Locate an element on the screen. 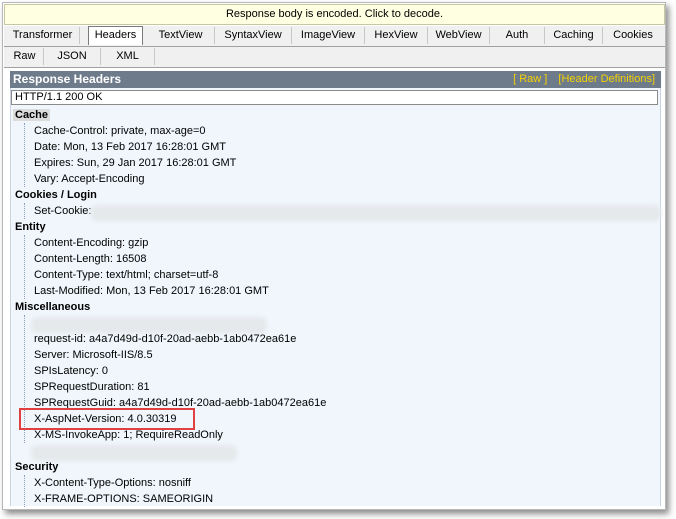  inspector-subtab-row: Raw JSON XML is located at coordinates (334, 57).